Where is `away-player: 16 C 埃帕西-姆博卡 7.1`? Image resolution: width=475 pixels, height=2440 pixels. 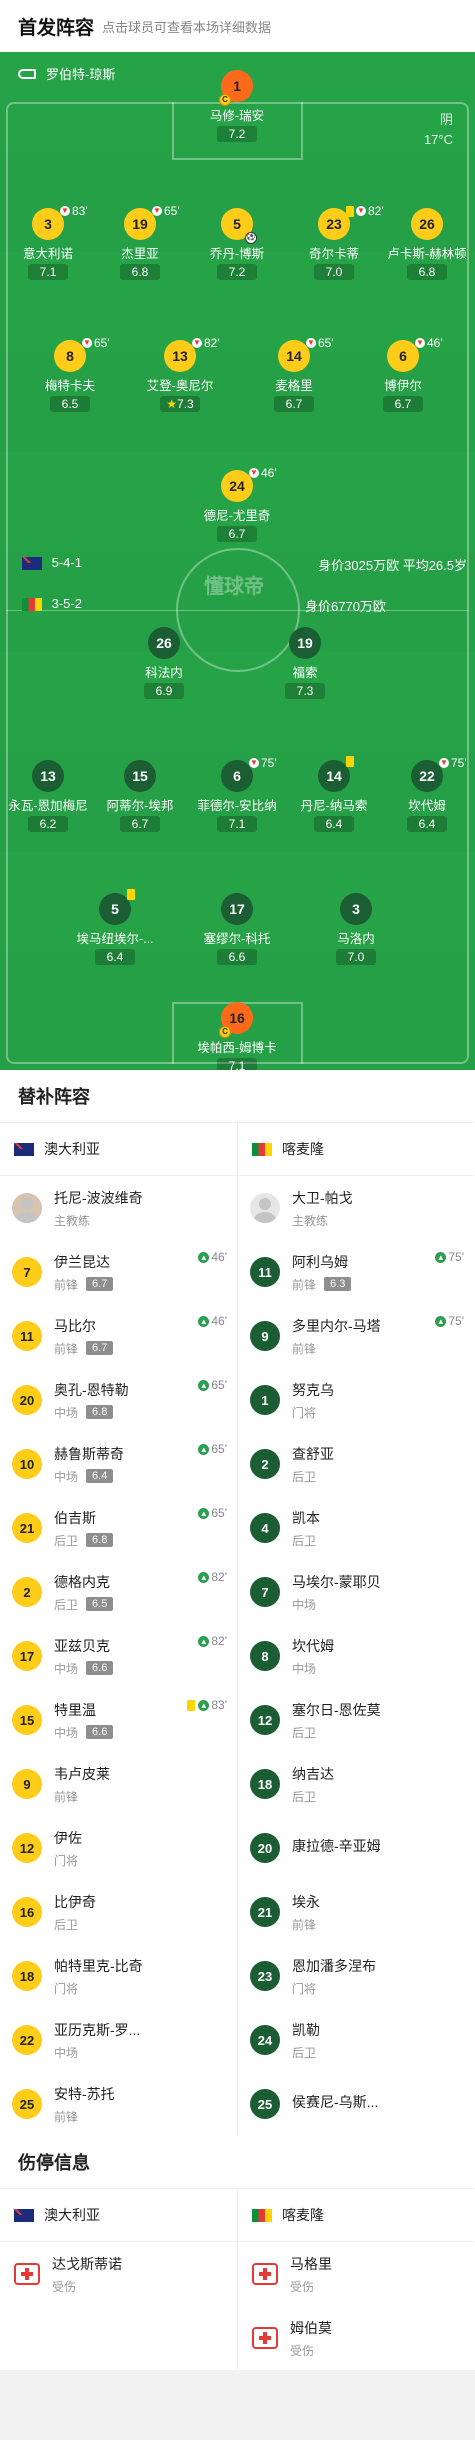 away-player: 16 C 埃帕西-姆博卡 7.1 is located at coordinates (237, 1036).